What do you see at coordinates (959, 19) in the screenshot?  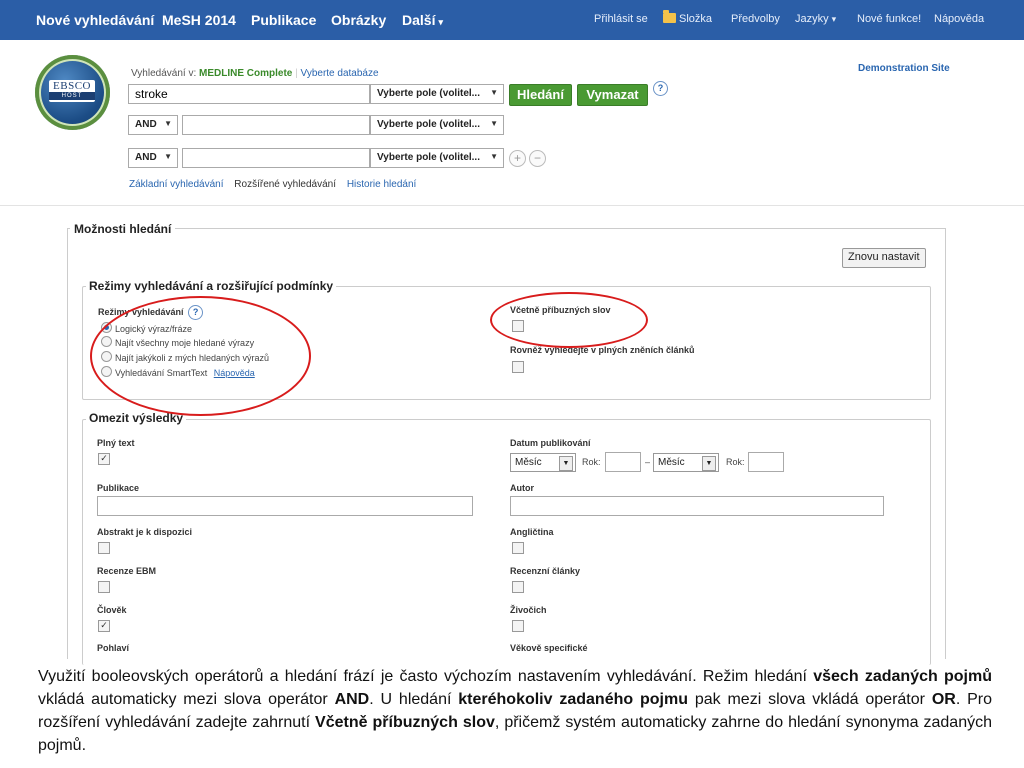 I see `nav-help: Nápověda` at bounding box center [959, 19].